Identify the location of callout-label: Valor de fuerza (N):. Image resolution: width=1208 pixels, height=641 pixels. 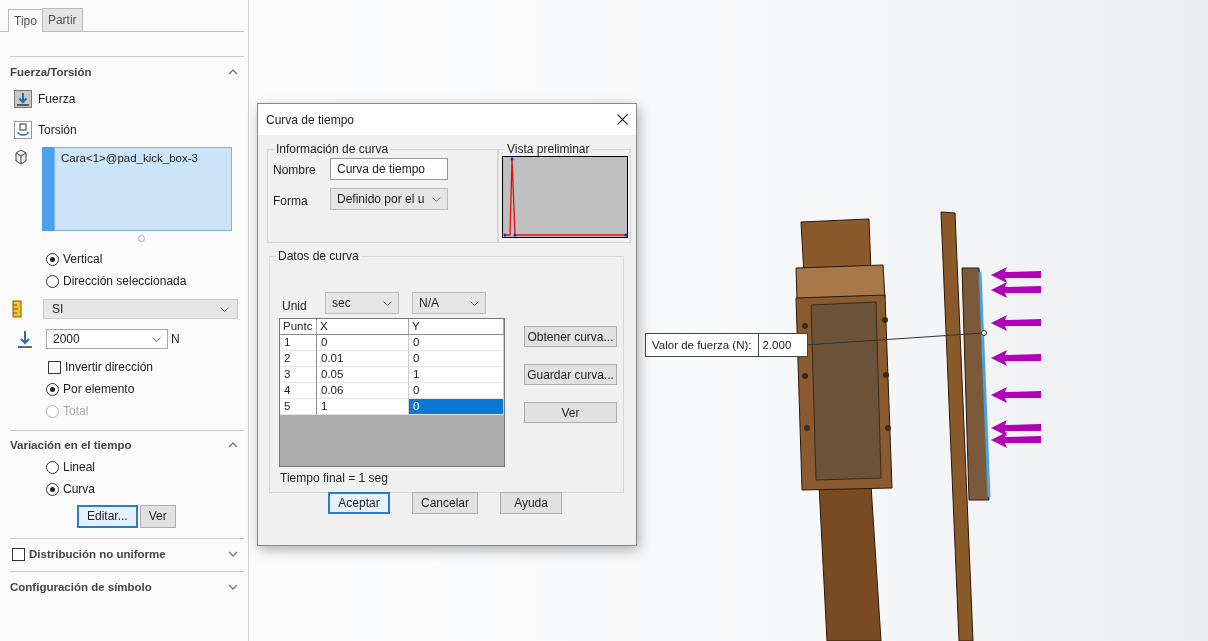
(702, 345).